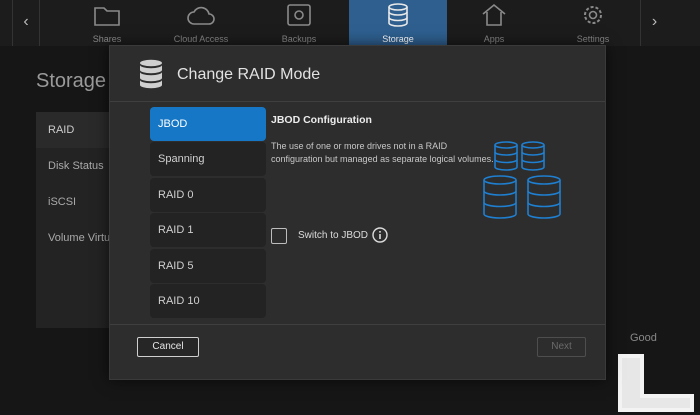  I want to click on info-icon, so click(380, 235).